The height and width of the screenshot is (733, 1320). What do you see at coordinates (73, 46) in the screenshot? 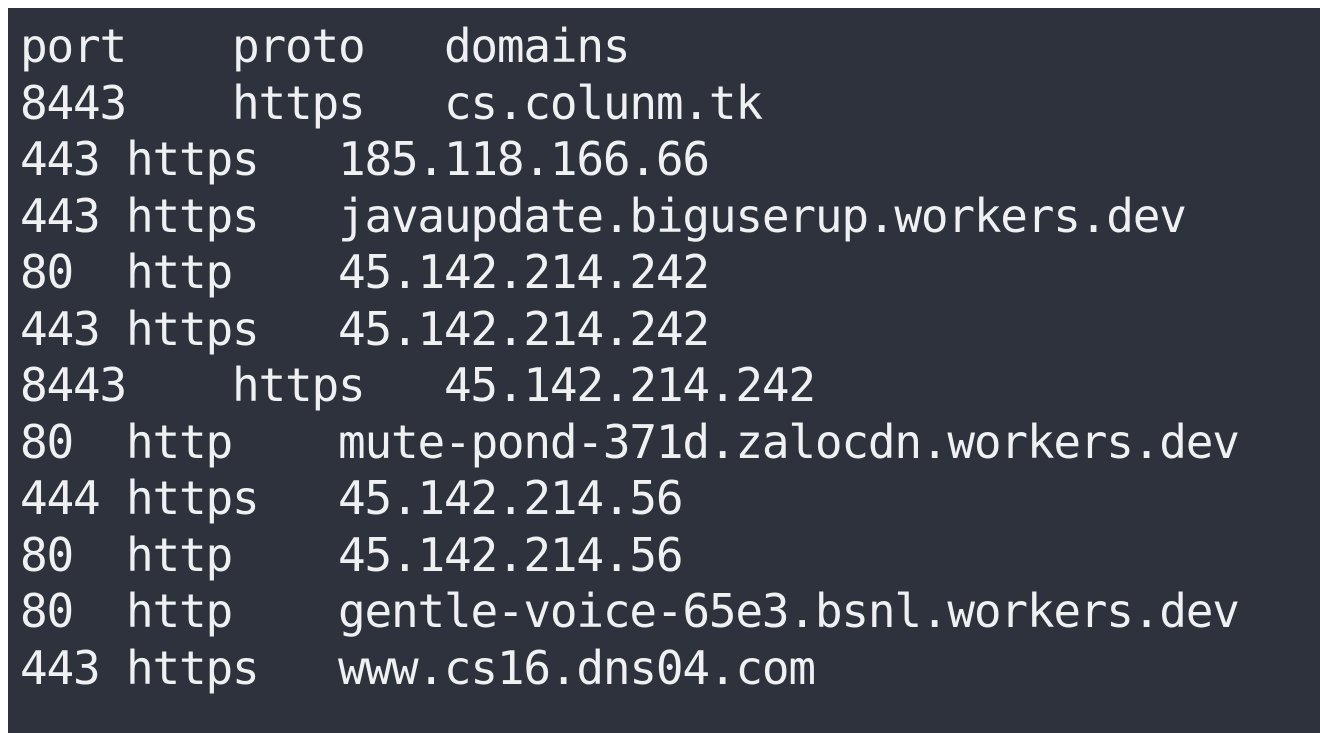
I see `header-port: port` at bounding box center [73, 46].